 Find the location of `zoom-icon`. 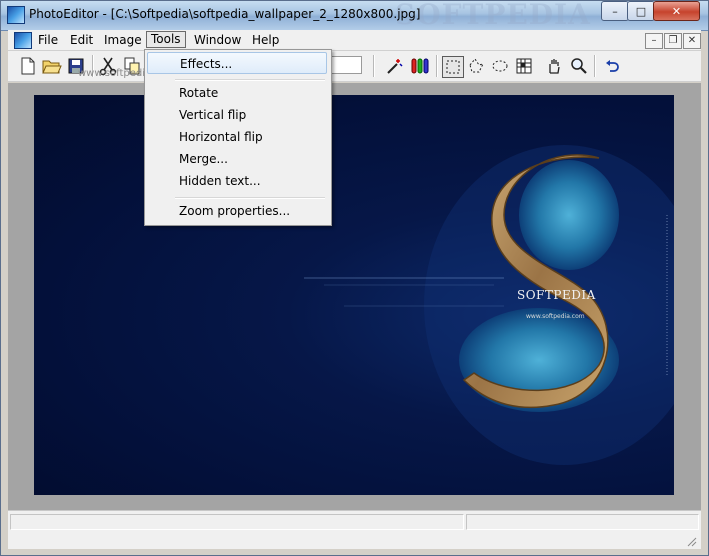

zoom-icon is located at coordinates (579, 66).